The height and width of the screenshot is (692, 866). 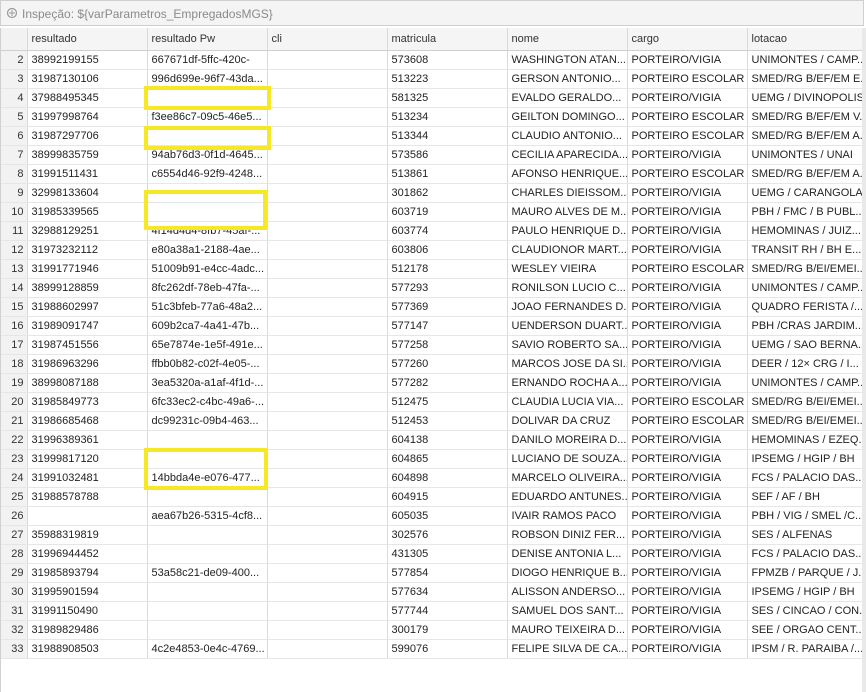 What do you see at coordinates (87, 535) in the screenshot?
I see `table-cell: 35988319819` at bounding box center [87, 535].